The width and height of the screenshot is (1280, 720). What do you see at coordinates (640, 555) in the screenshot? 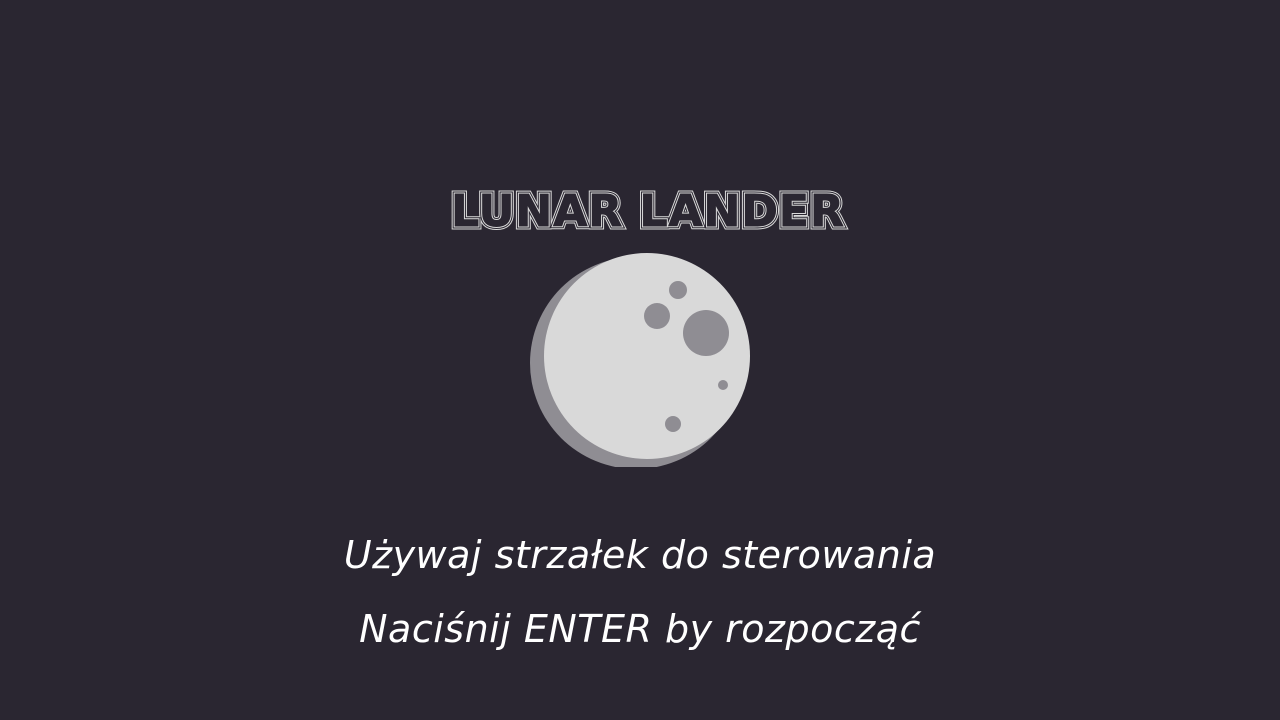
I see `instruction-controls: Używaj strzałek do sterowania` at bounding box center [640, 555].